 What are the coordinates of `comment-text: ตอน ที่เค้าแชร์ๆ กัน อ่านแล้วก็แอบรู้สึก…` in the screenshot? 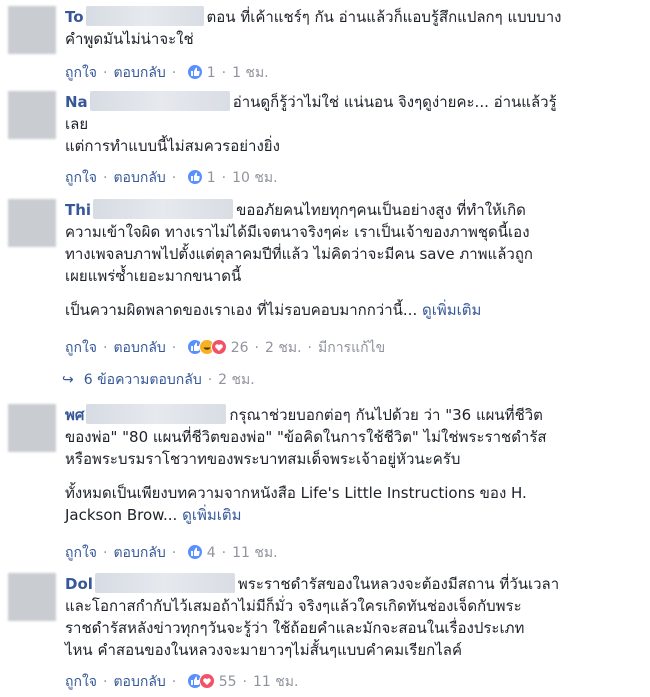 It's located at (384, 17).